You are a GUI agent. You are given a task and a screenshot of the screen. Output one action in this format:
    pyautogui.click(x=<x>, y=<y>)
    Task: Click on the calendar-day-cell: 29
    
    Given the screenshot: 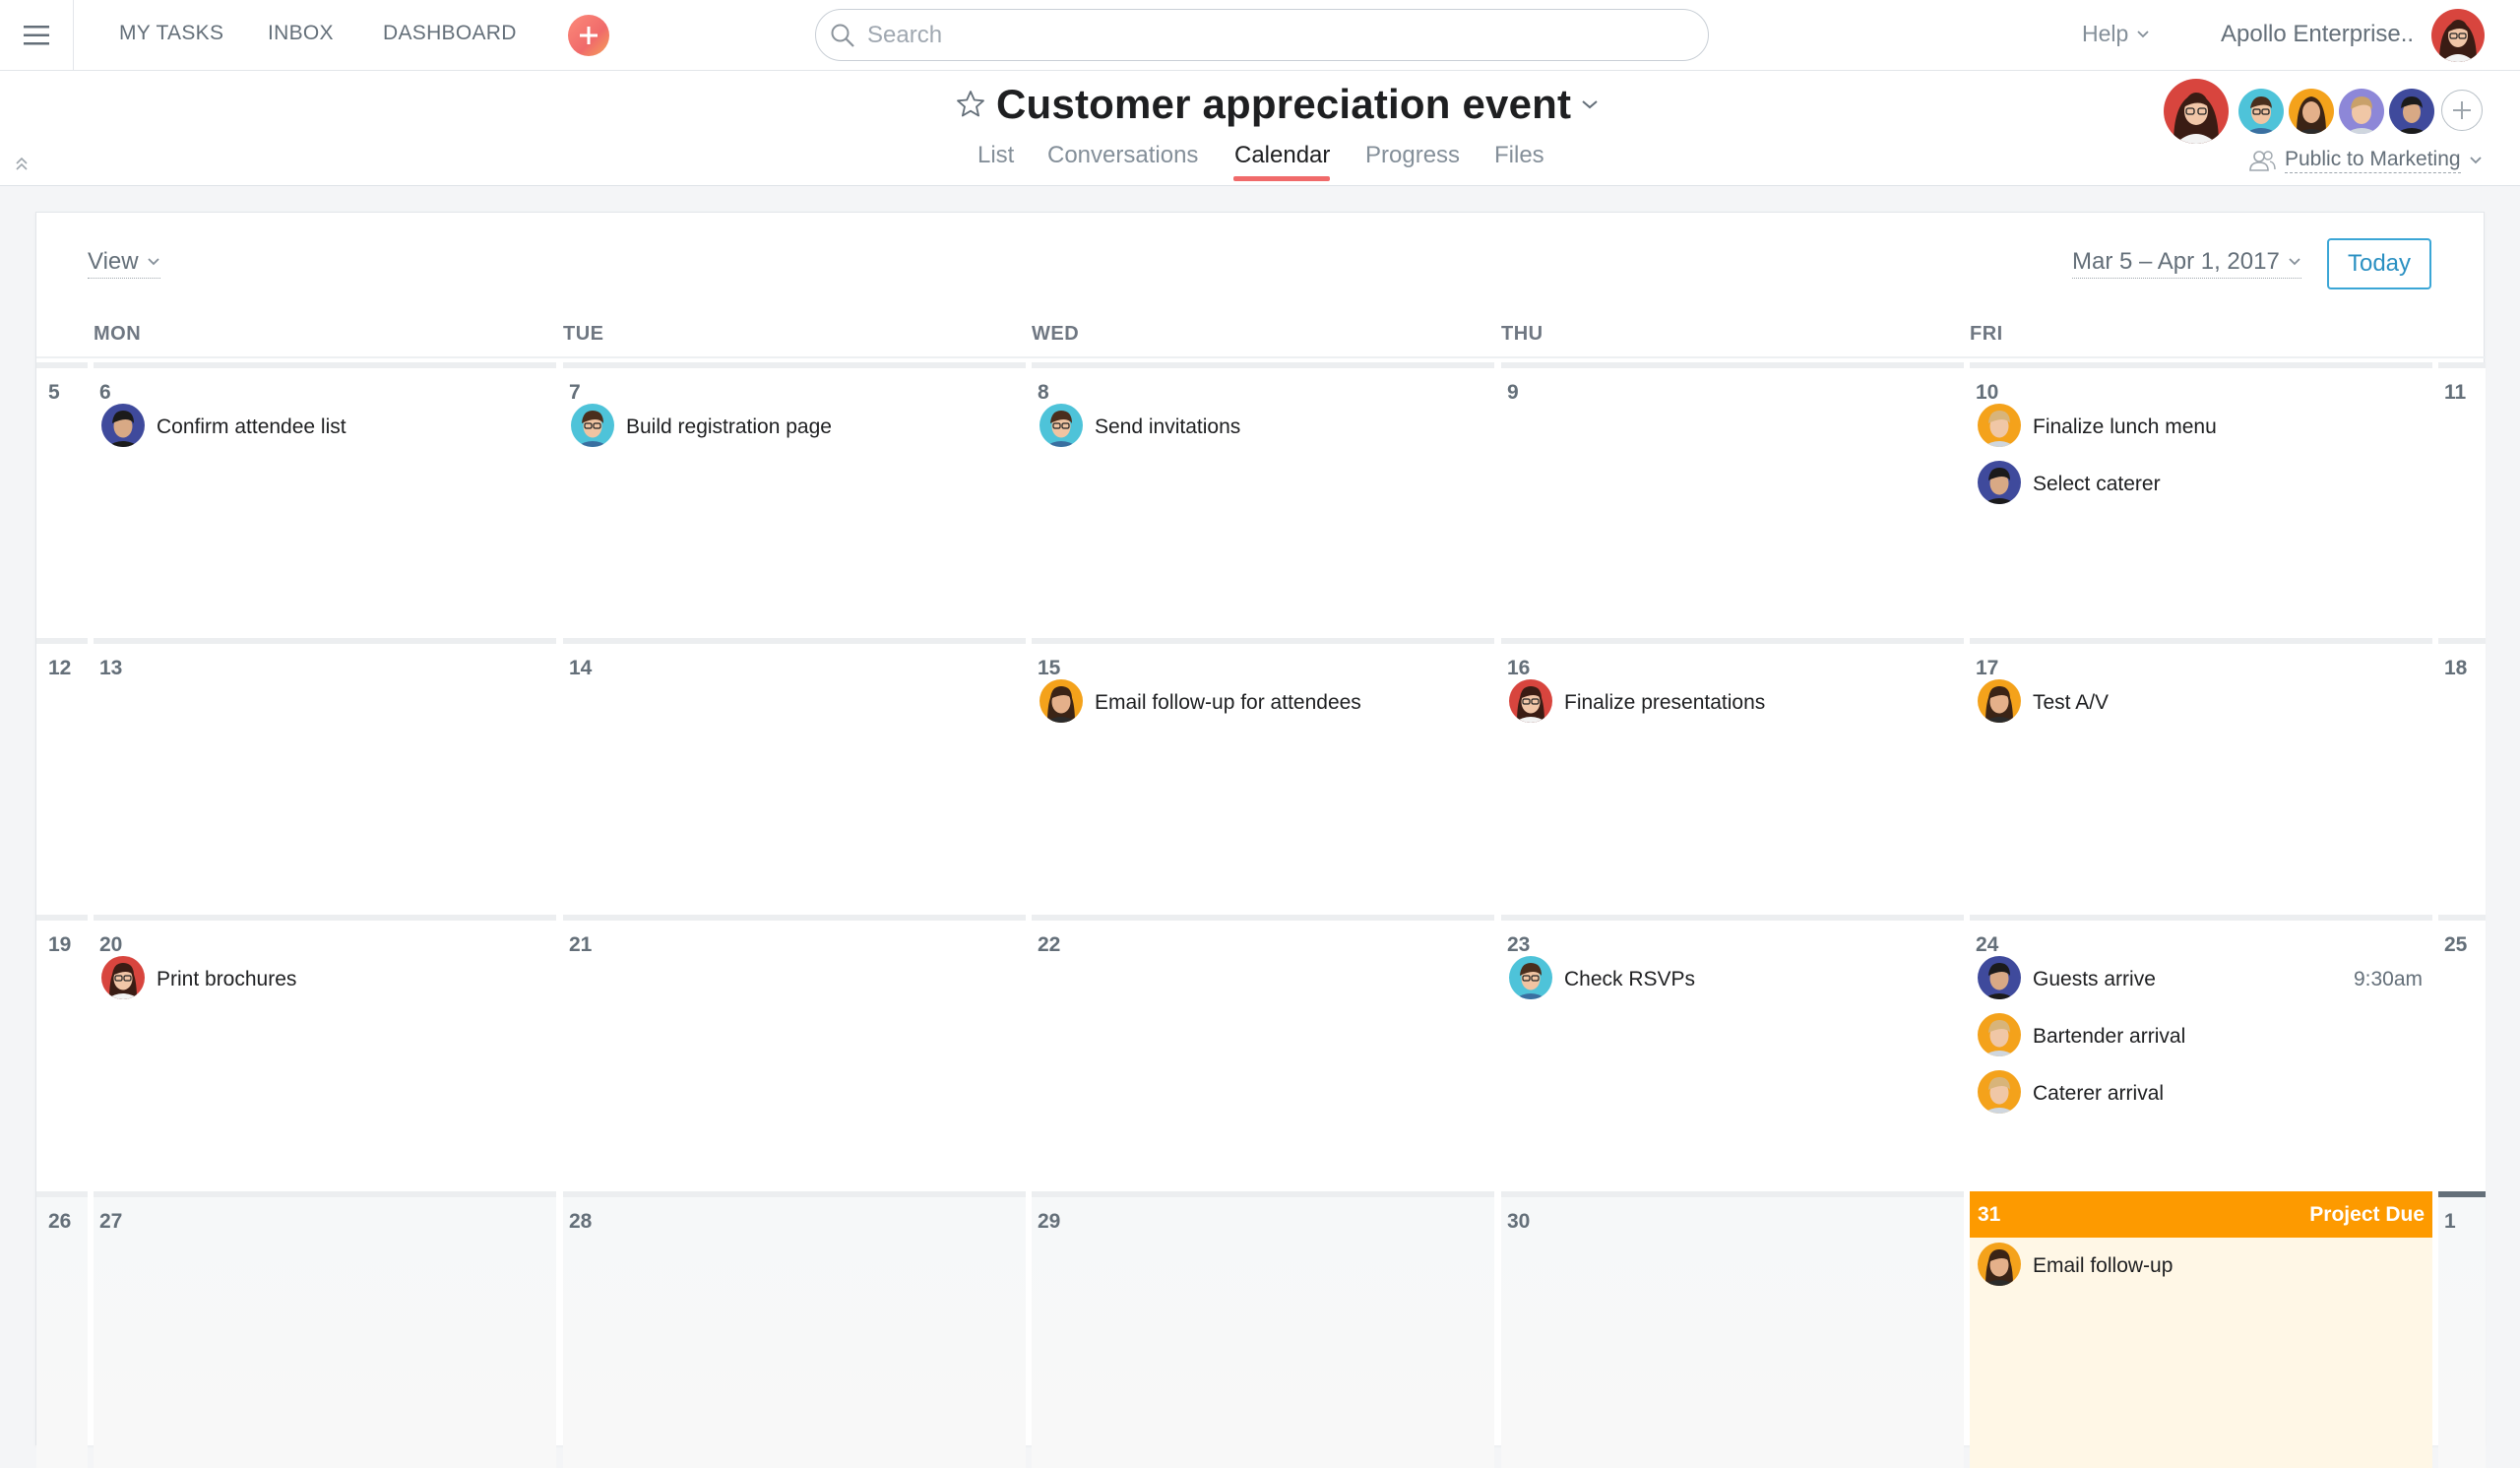 What is the action you would take?
    pyautogui.click(x=1263, y=1330)
    